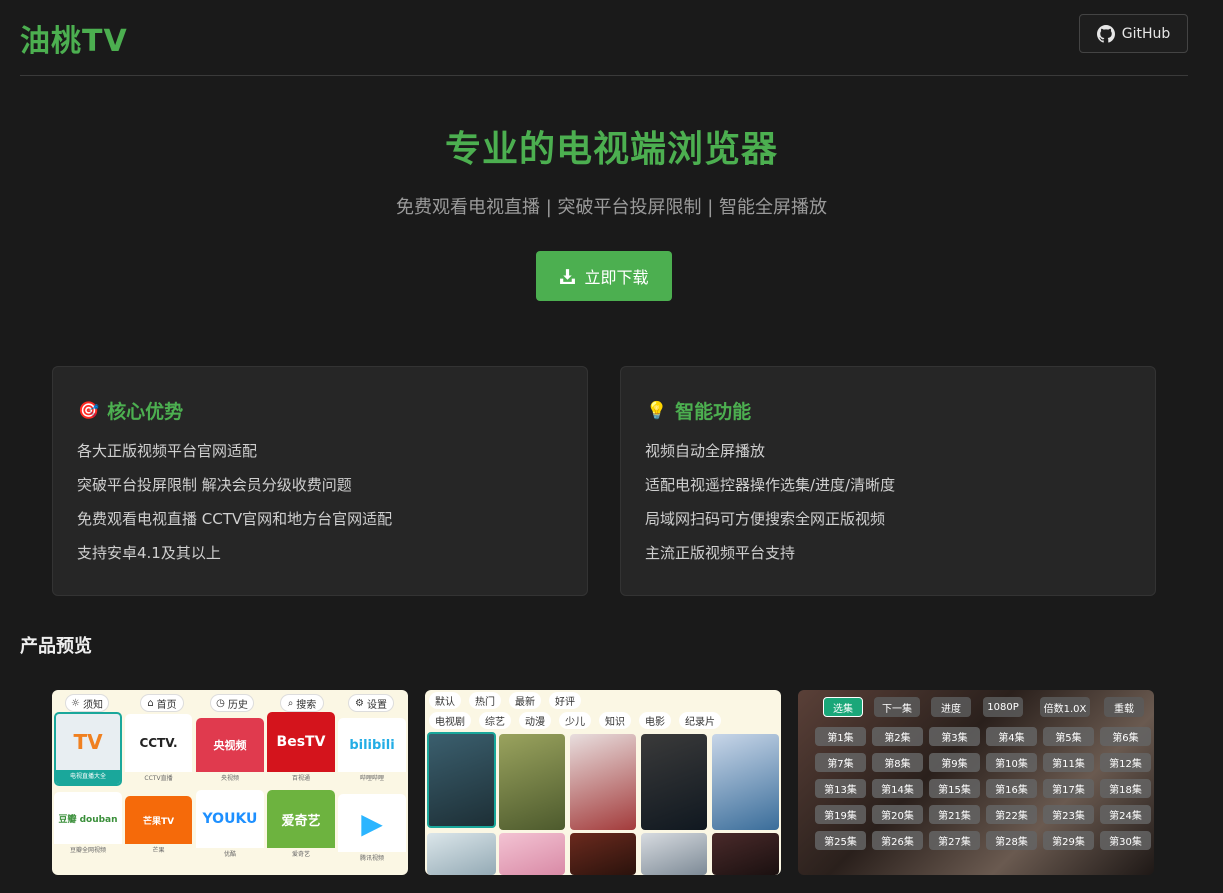 The image size is (1223, 893). Describe the element at coordinates (87, 703) in the screenshot. I see `nav-notice: ☼ 须知` at that location.